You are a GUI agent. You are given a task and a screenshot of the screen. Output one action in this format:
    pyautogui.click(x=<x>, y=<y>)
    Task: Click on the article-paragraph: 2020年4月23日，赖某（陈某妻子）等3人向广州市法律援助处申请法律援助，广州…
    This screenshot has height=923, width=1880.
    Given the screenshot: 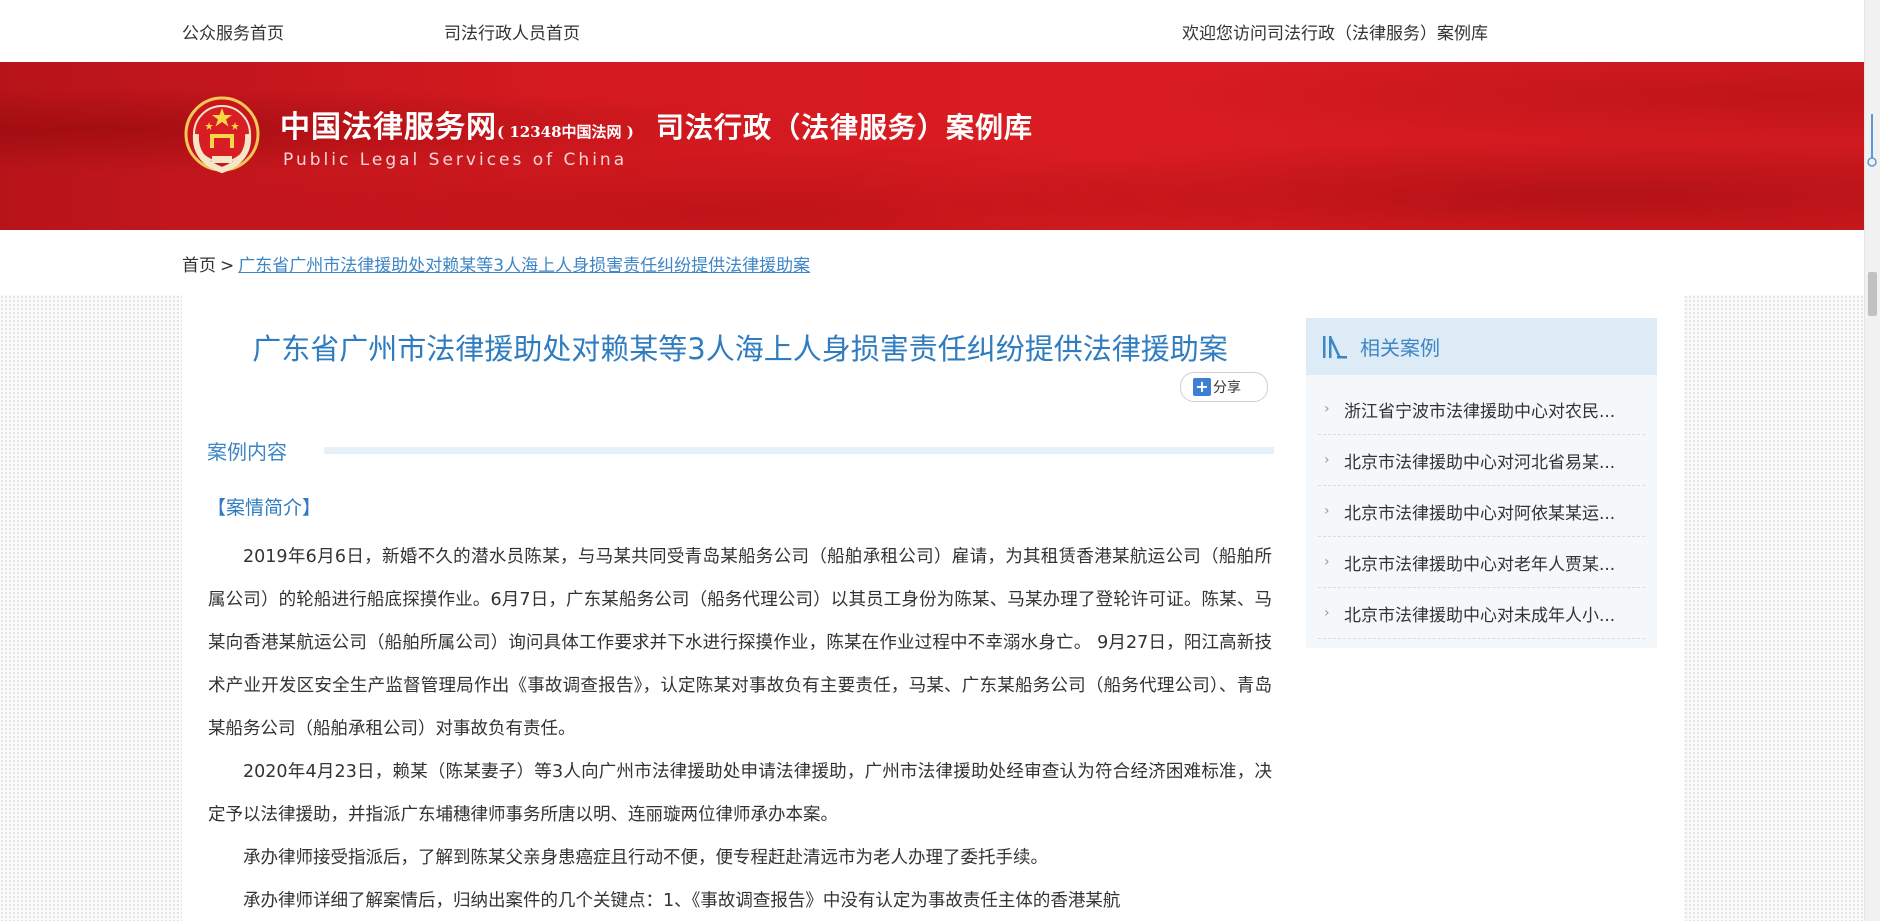 What is the action you would take?
    pyautogui.click(x=740, y=793)
    